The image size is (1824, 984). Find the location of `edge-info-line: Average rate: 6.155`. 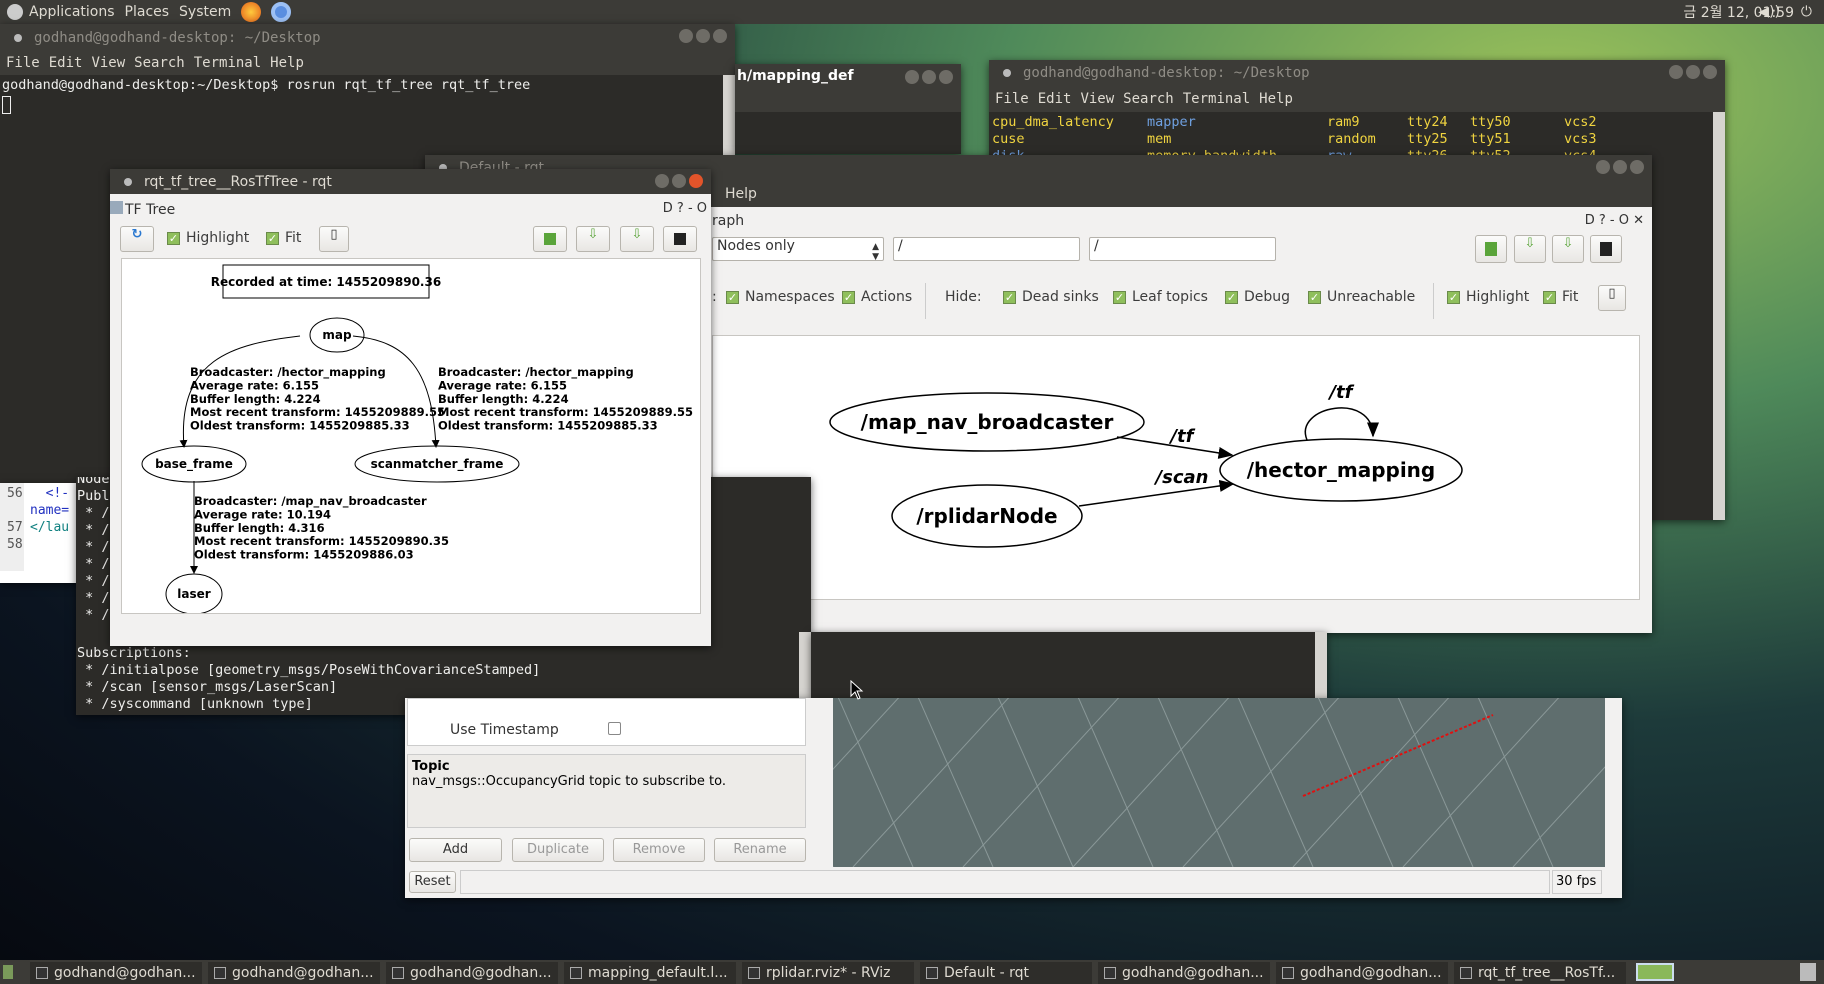

edge-info-line: Average rate: 6.155 is located at coordinates (502, 385).